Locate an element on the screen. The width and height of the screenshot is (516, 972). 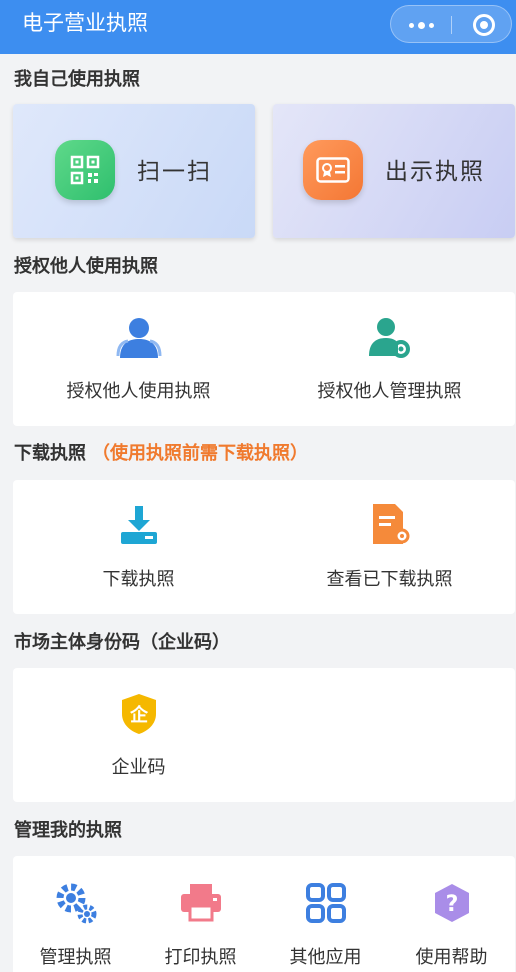
download-title-text: 下载执照 is located at coordinates (50, 453).